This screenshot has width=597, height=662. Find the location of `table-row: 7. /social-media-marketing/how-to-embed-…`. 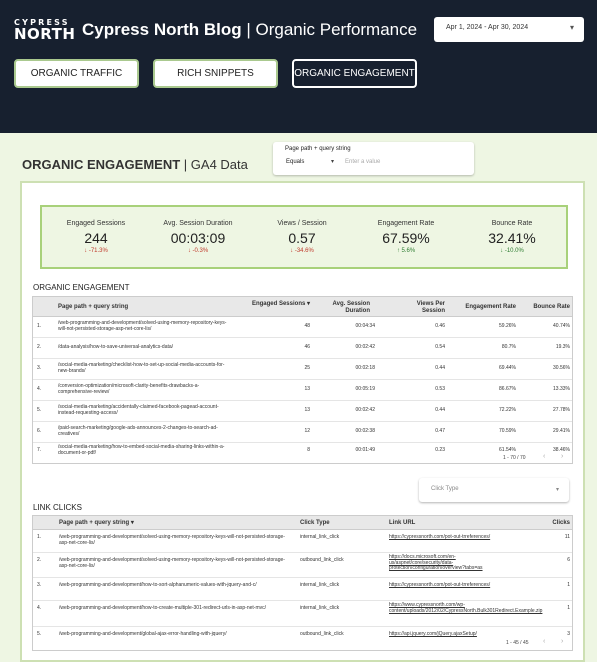

table-row: 7. /social-media-marketing/how-to-embed-… is located at coordinates (302, 453).